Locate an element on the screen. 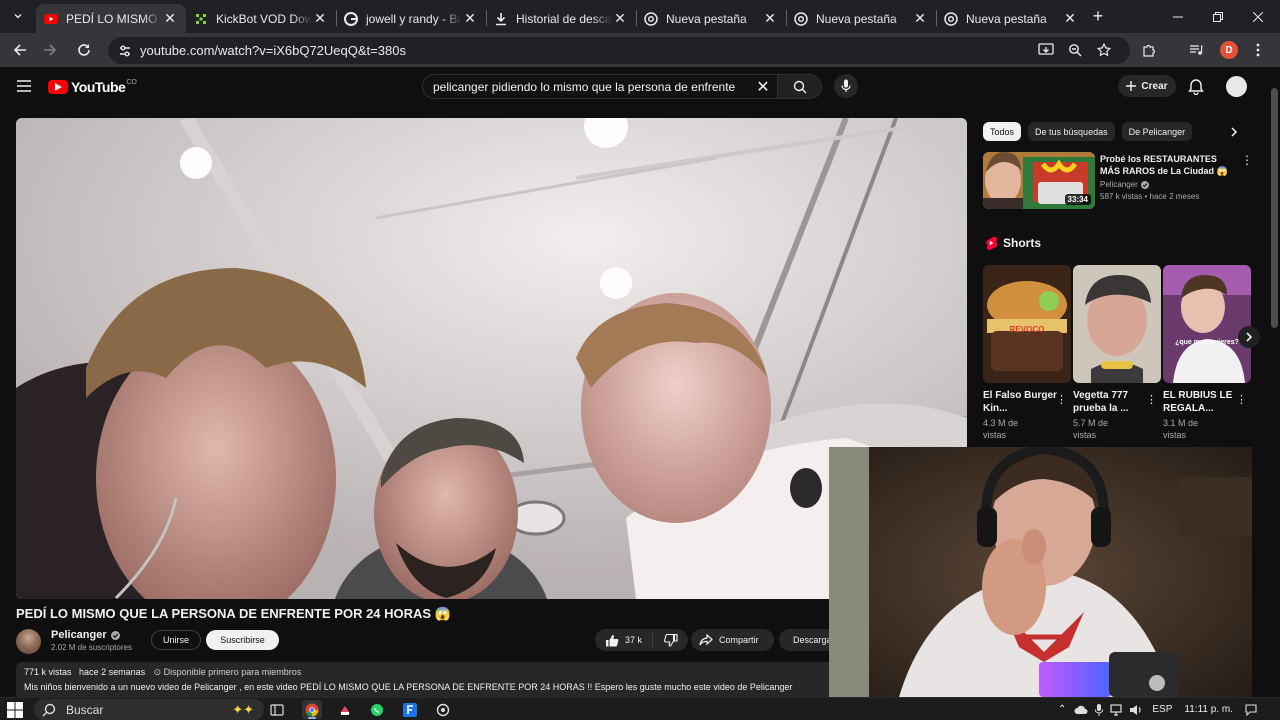  whatsapp-icon is located at coordinates (377, 709).